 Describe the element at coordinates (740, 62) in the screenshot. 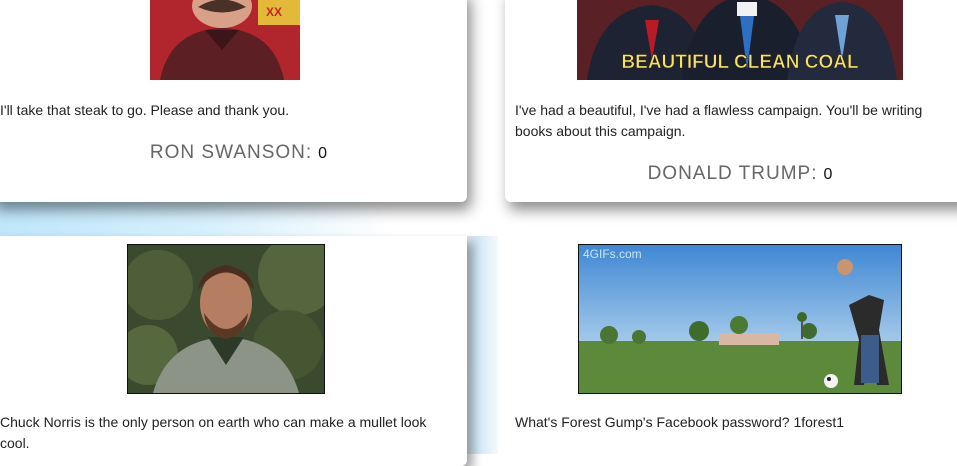

I see `gif-caption: BEAUTIFUL CLEAN COAL` at that location.